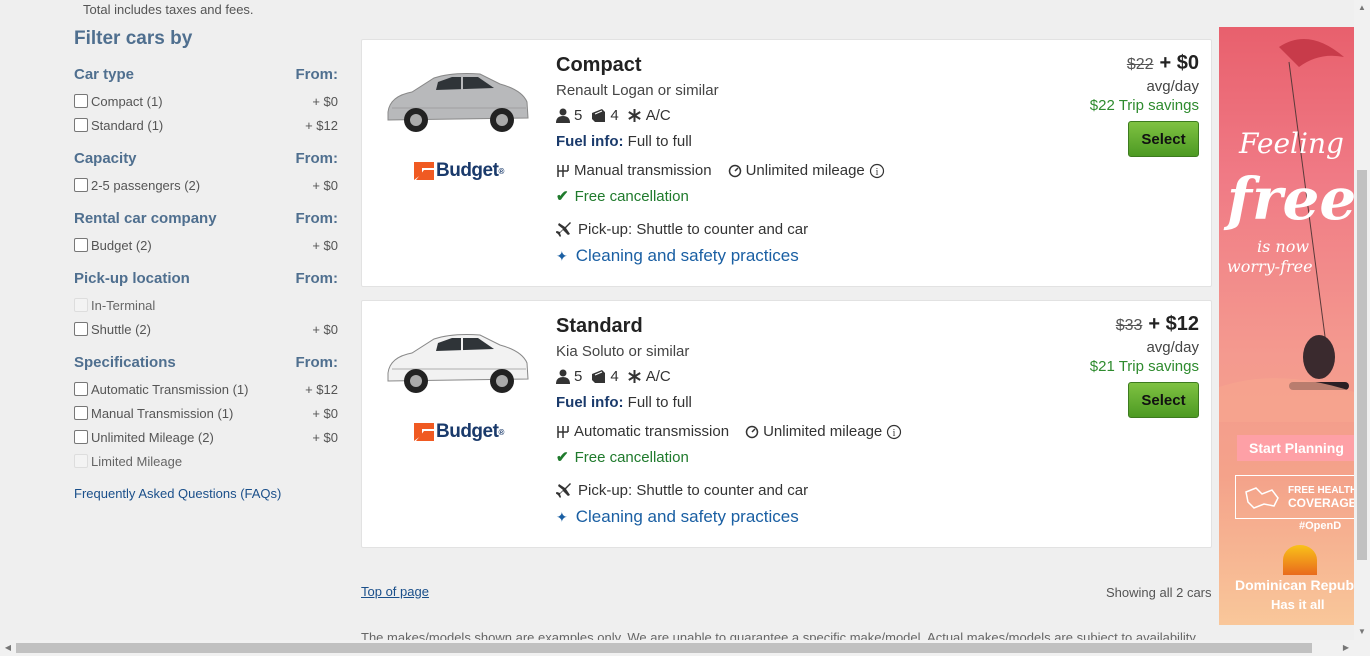  I want to click on transmission-feature: Manual transmission, so click(634, 170).